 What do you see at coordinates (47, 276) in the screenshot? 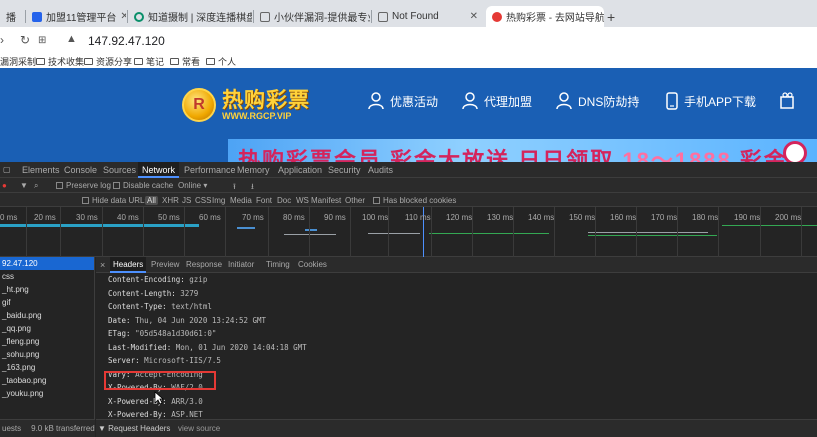
I see `request-row: css` at bounding box center [47, 276].